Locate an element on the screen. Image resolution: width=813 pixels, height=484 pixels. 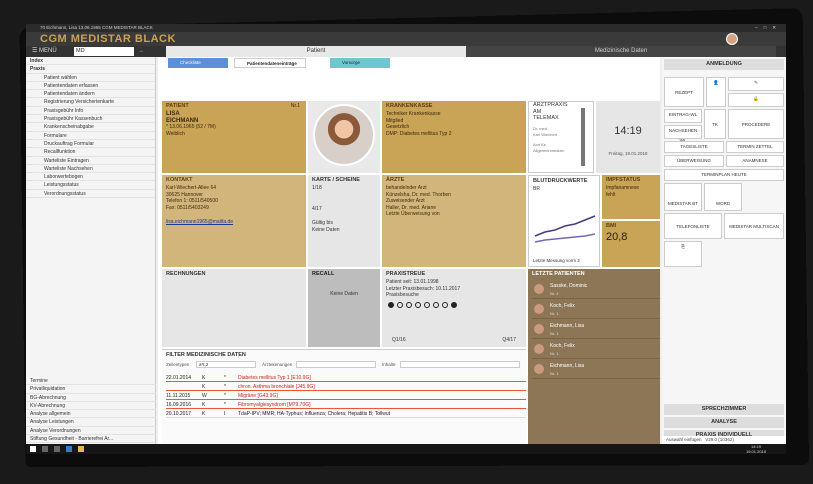
sidebar-item: BG-Abrechnung is located at coordinates (91, 398).